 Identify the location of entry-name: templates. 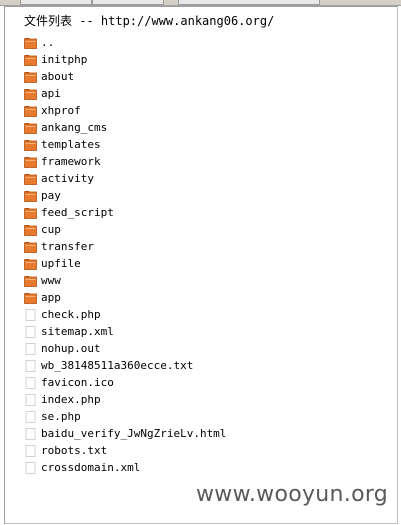
(71, 144).